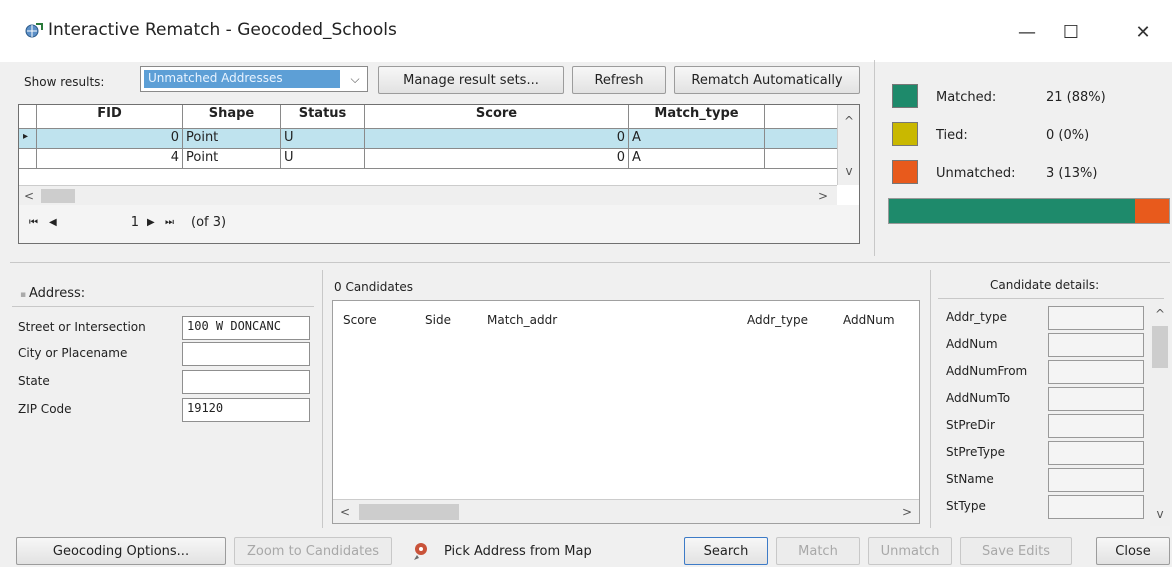  What do you see at coordinates (34, 31) in the screenshot?
I see `app-icon` at bounding box center [34, 31].